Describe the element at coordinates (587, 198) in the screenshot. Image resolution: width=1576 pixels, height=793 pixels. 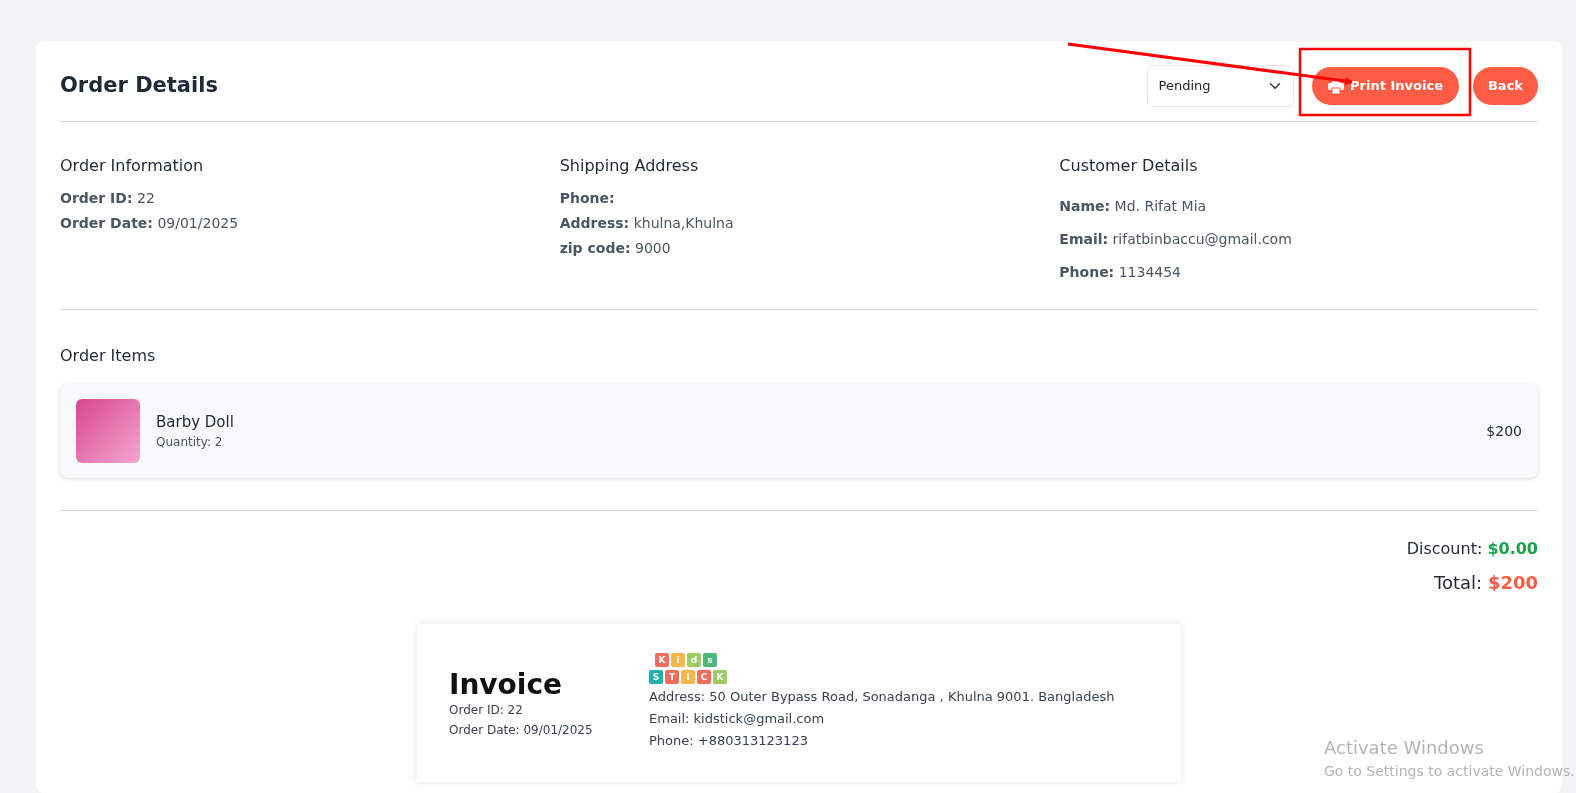
I see `field-text: Phone:` at that location.